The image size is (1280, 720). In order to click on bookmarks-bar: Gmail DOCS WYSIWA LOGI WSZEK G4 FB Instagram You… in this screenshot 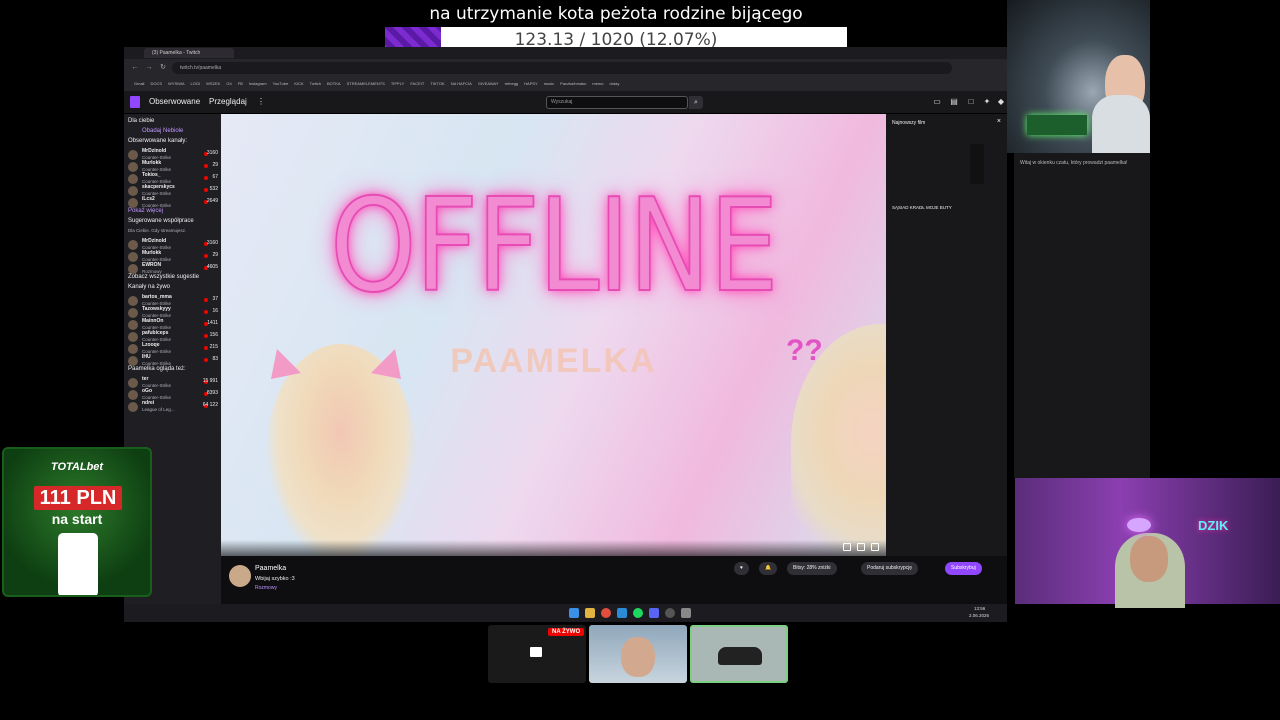, I will do `click(565, 84)`.